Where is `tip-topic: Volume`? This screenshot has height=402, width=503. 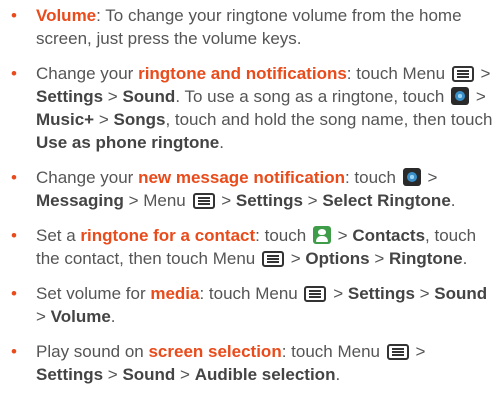
tip-topic: Volume is located at coordinates (66, 15).